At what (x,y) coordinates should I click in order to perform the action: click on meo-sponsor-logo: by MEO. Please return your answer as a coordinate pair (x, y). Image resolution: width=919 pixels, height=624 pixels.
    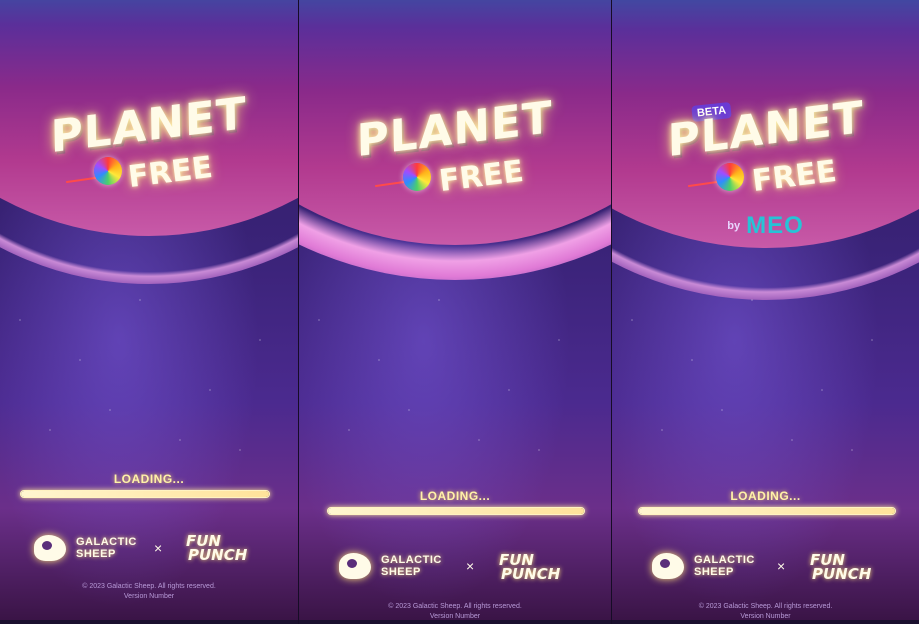
    Looking at the image, I should click on (765, 226).